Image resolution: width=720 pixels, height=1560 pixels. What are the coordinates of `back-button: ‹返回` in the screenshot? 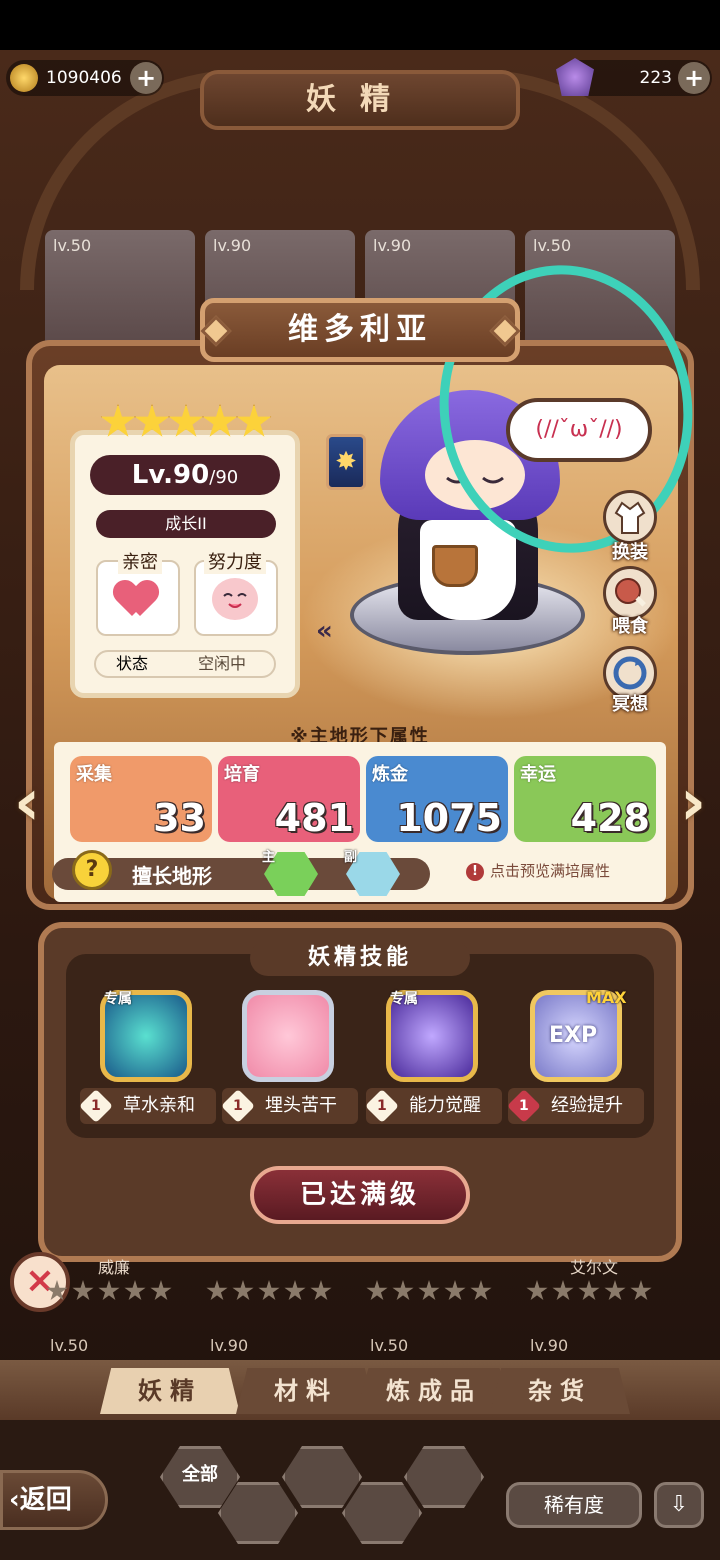 It's located at (54, 1500).